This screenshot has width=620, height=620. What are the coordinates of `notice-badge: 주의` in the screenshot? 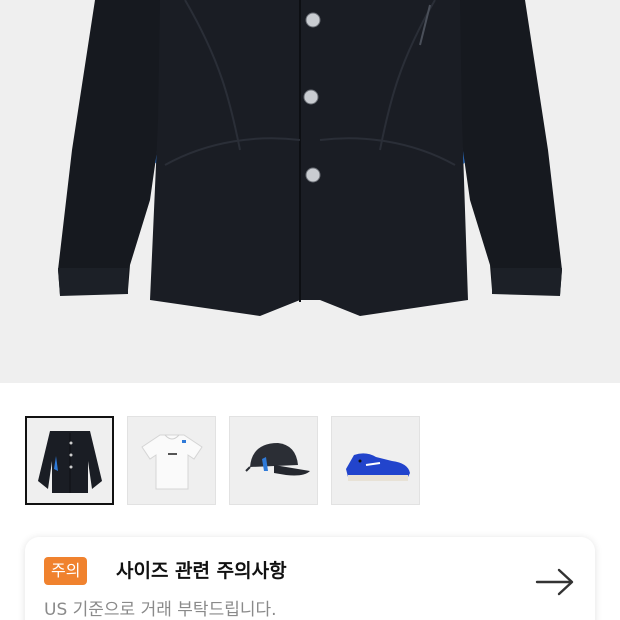 It's located at (66, 571).